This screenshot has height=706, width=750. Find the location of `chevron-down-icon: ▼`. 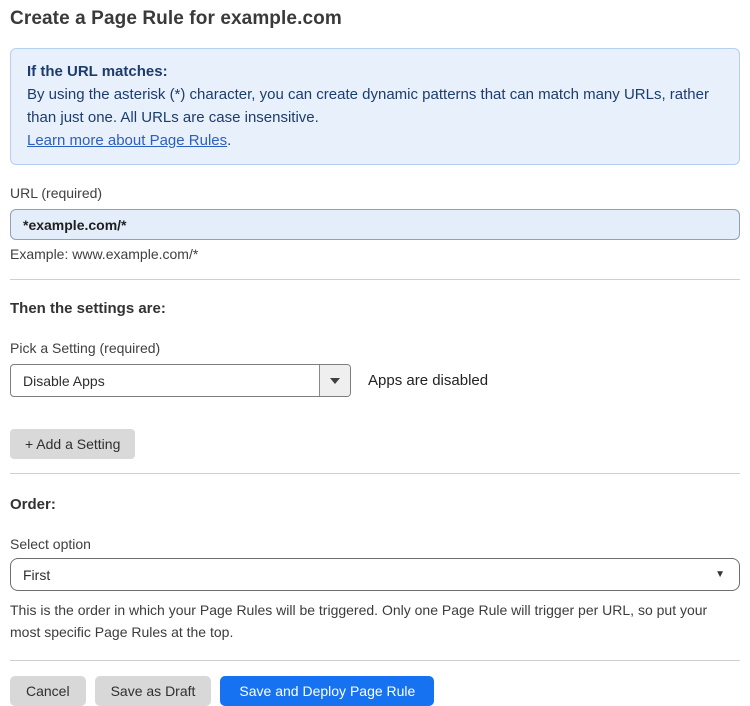

chevron-down-icon: ▼ is located at coordinates (720, 574).